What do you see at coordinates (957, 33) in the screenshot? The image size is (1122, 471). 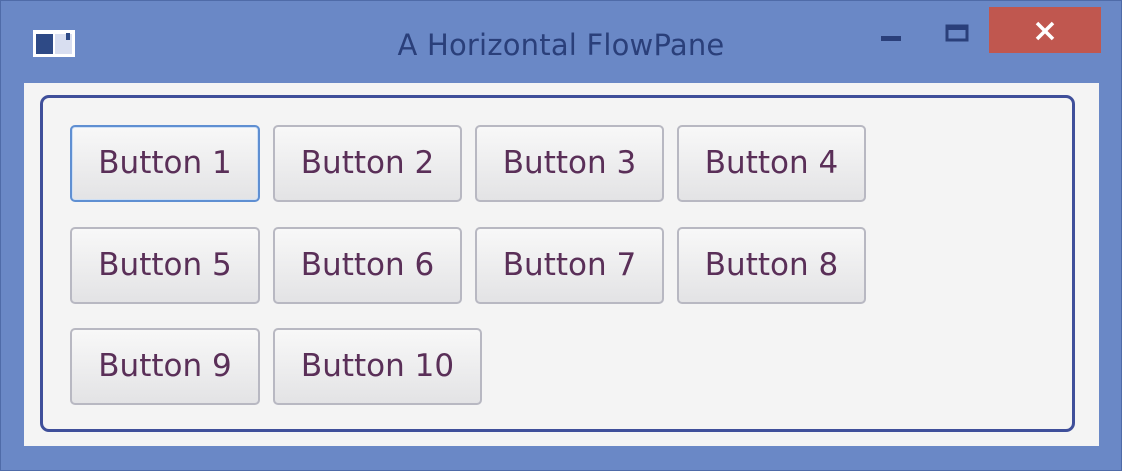 I see `maximize-icon` at bounding box center [957, 33].